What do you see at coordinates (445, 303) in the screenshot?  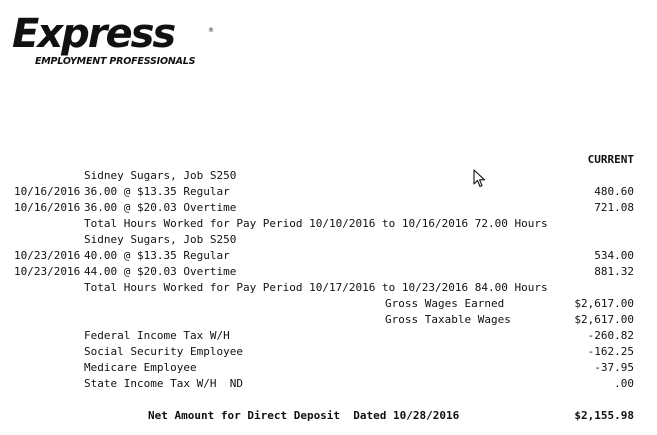 I see `gross-wages-earned-label: Gross Wages Earned` at bounding box center [445, 303].